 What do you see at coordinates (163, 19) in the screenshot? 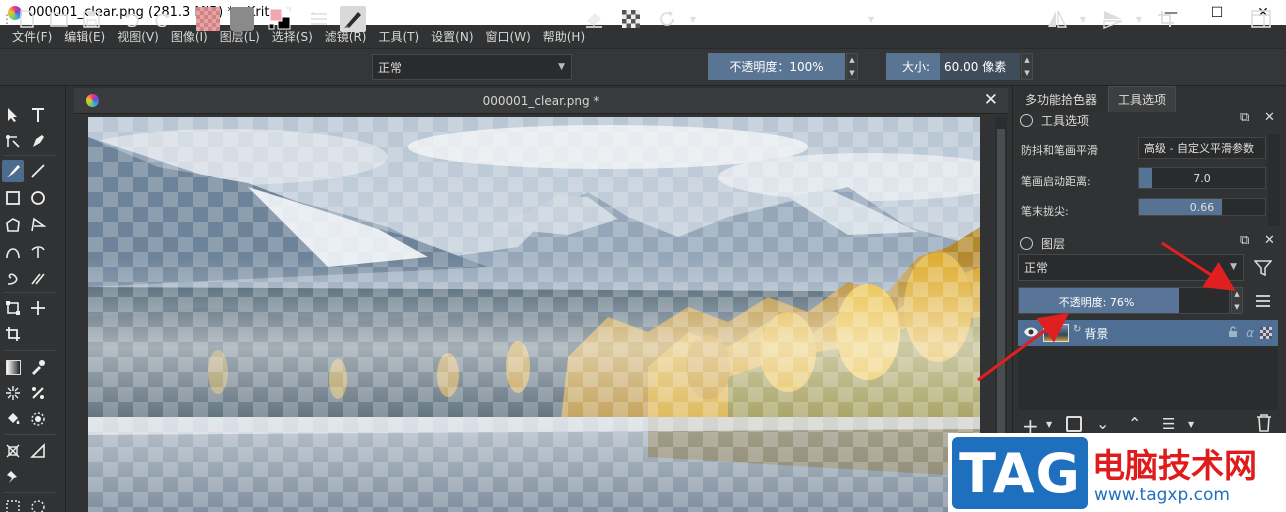
I see `redo-icon` at bounding box center [163, 19].